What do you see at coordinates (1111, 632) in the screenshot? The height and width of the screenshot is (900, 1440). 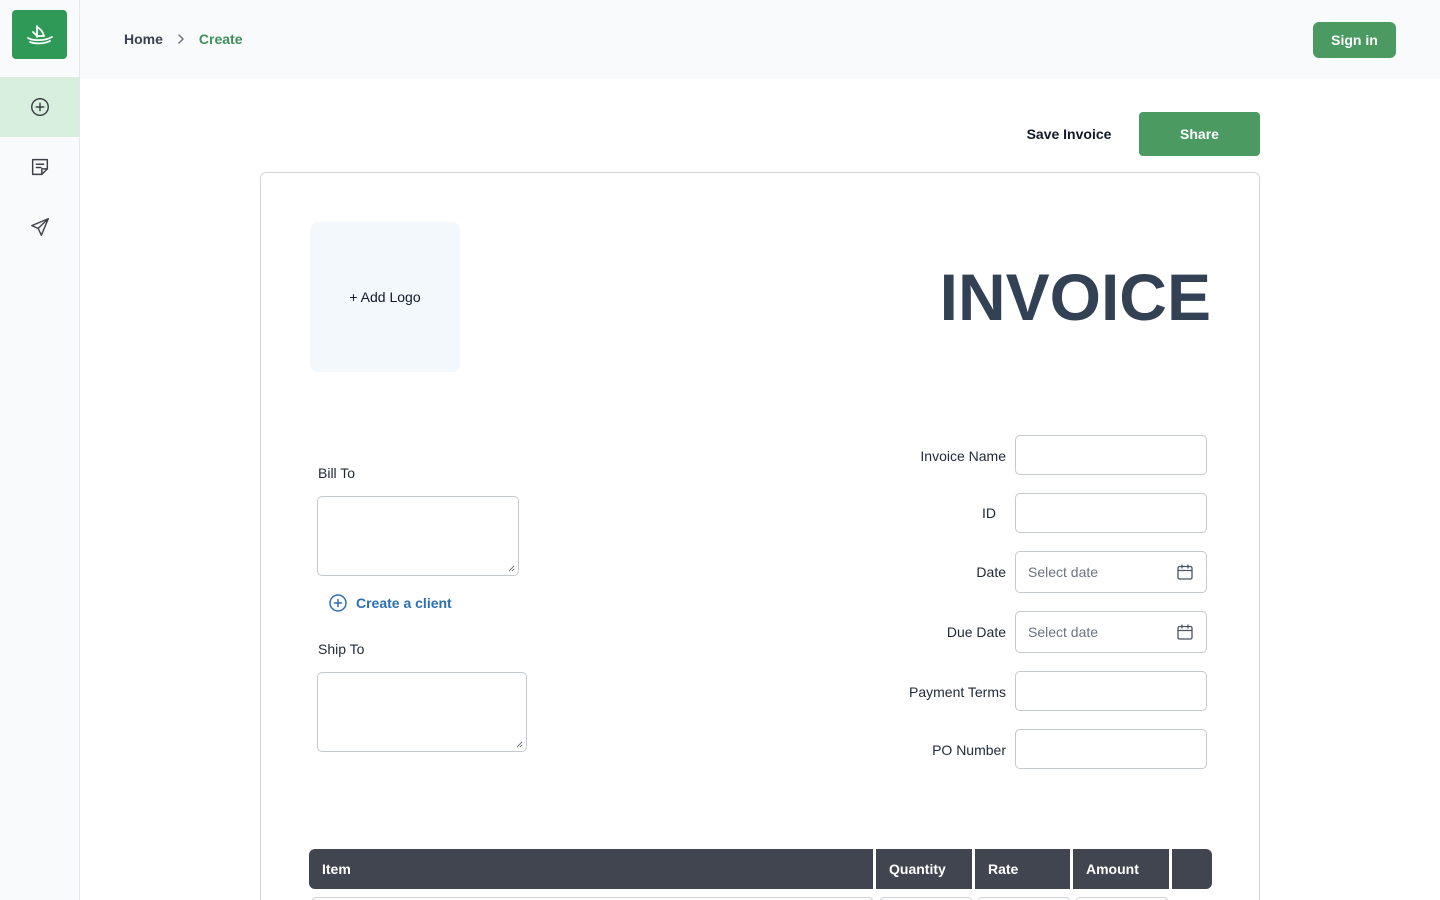 I see `due-date-picker: Select date` at bounding box center [1111, 632].